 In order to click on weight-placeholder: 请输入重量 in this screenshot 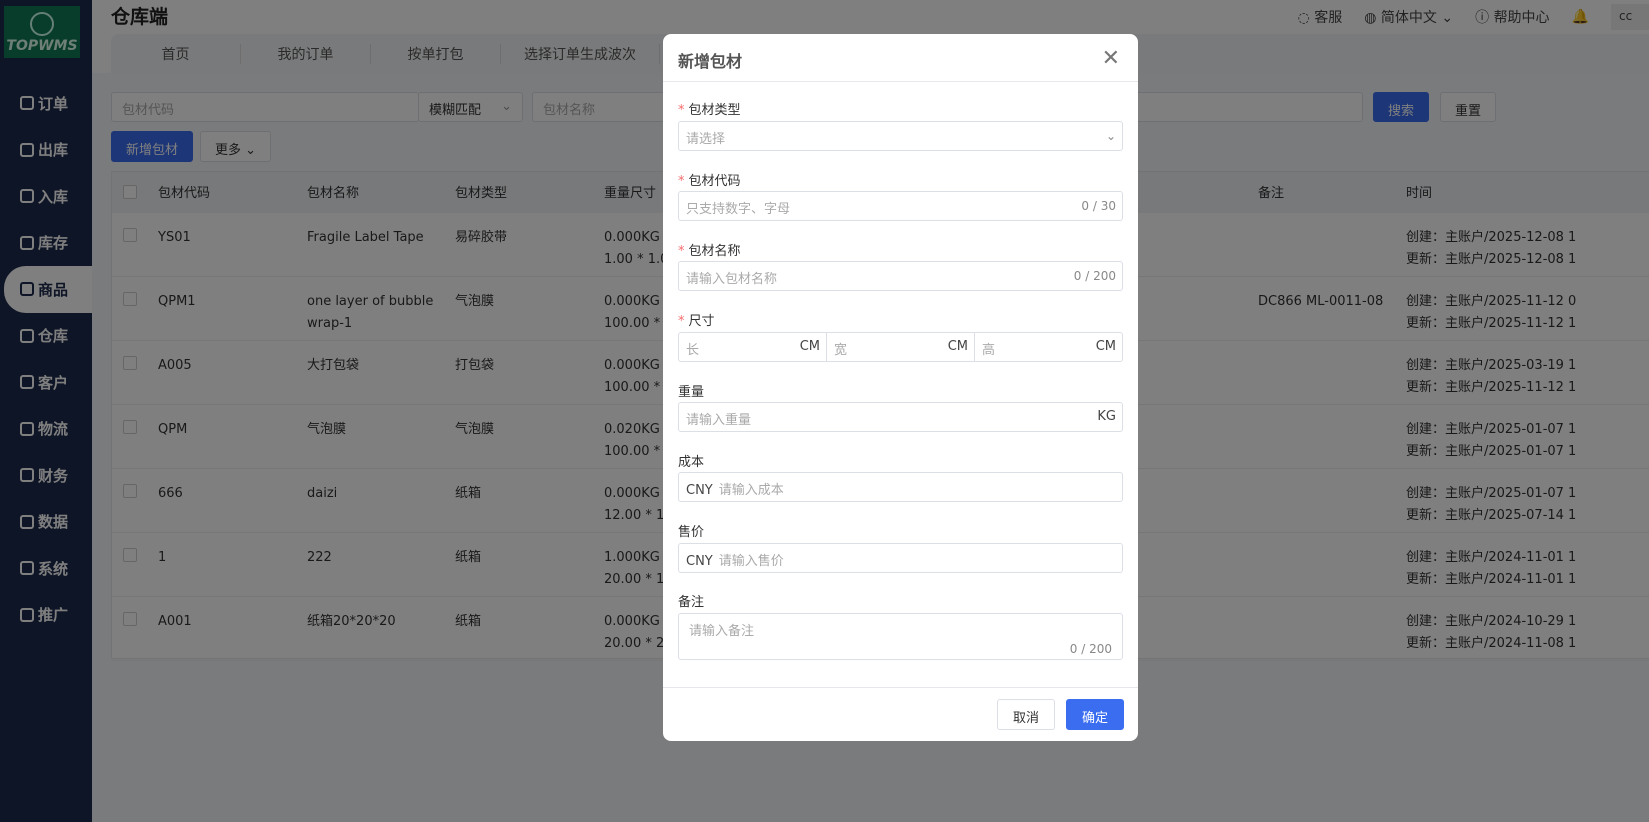, I will do `click(719, 420)`.